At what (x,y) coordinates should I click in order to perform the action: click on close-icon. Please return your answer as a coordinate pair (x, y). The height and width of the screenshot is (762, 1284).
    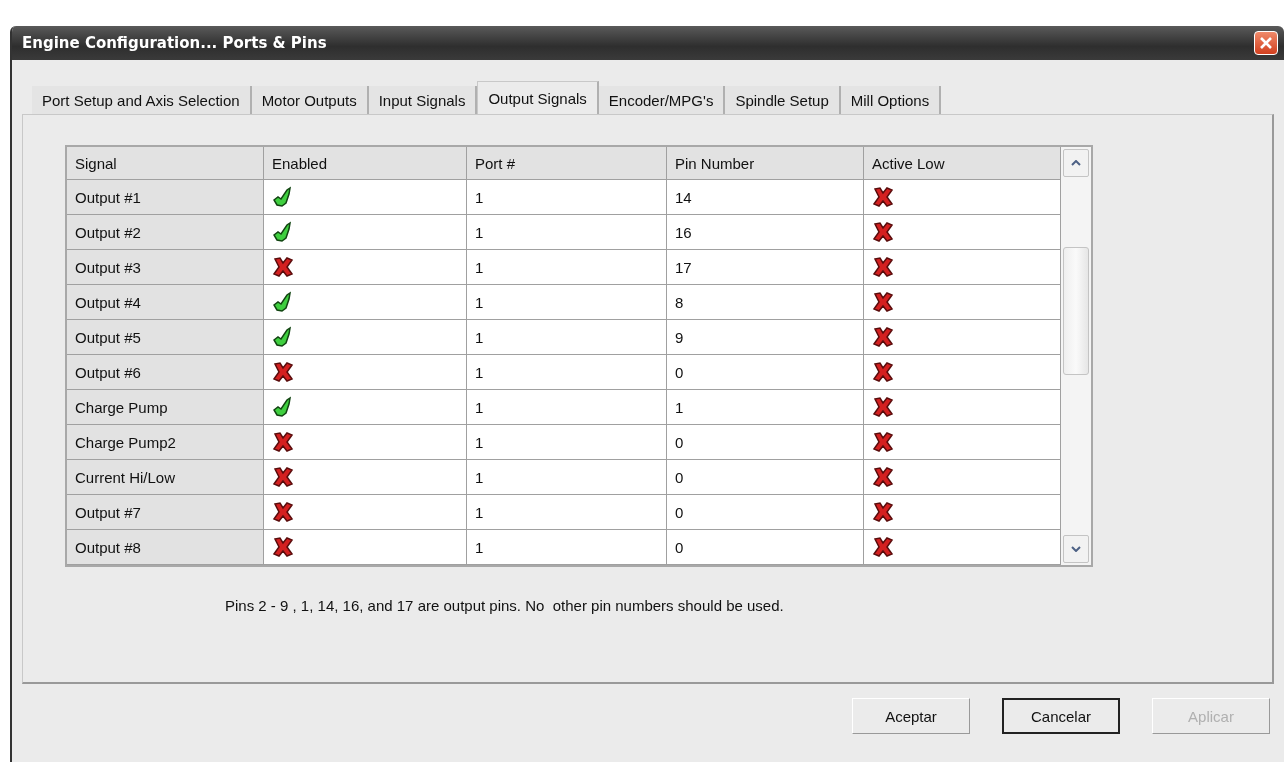
    Looking at the image, I should click on (1266, 43).